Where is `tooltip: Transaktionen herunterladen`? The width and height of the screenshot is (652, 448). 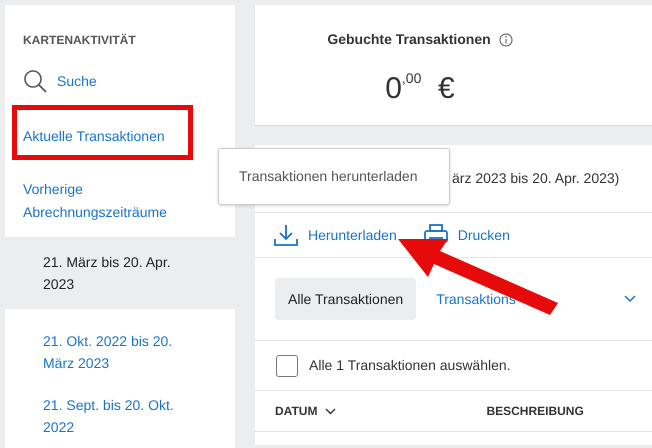 tooltip: Transaktionen herunterladen is located at coordinates (334, 176).